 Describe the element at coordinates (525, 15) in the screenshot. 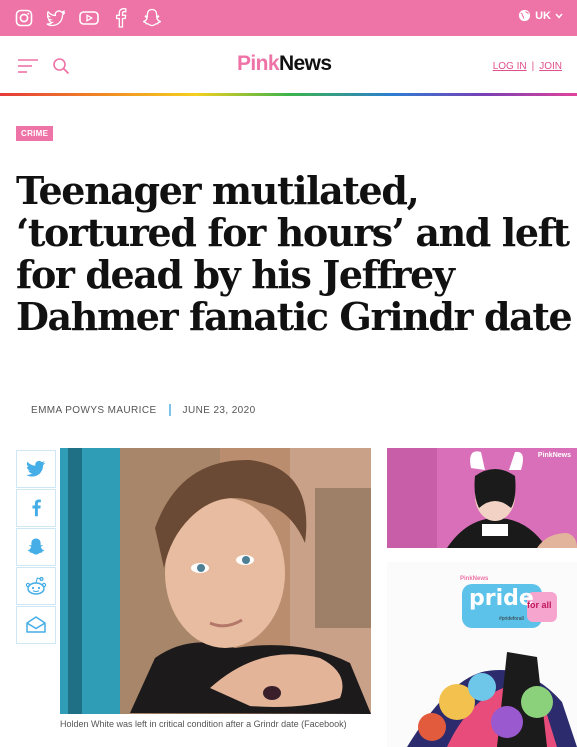

I see `globe-icon` at that location.